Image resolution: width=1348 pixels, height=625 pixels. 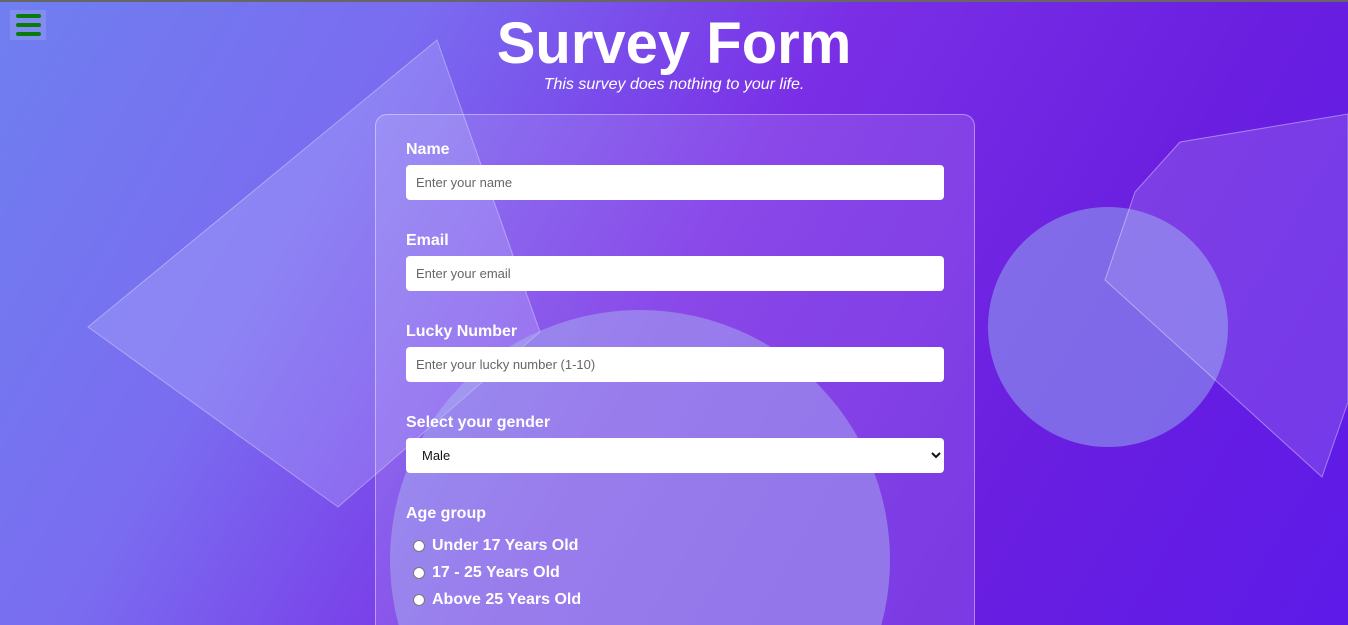 I want to click on age-option-label: Above 25 Years Old, so click(x=507, y=599).